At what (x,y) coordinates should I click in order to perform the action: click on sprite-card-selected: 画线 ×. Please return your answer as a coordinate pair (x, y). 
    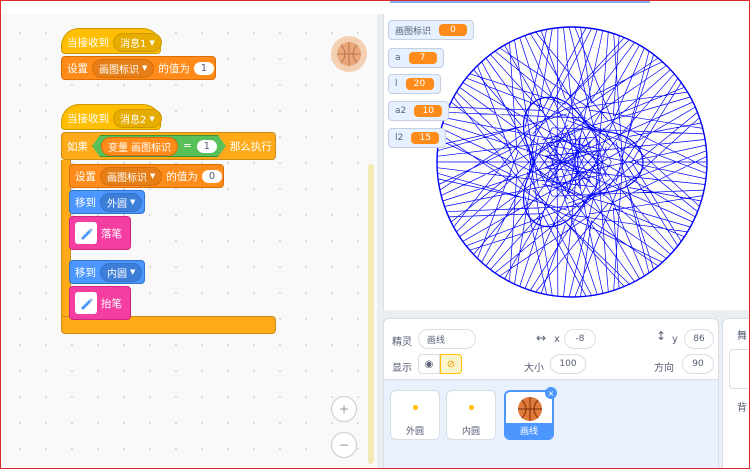
    Looking at the image, I should click on (530, 413).